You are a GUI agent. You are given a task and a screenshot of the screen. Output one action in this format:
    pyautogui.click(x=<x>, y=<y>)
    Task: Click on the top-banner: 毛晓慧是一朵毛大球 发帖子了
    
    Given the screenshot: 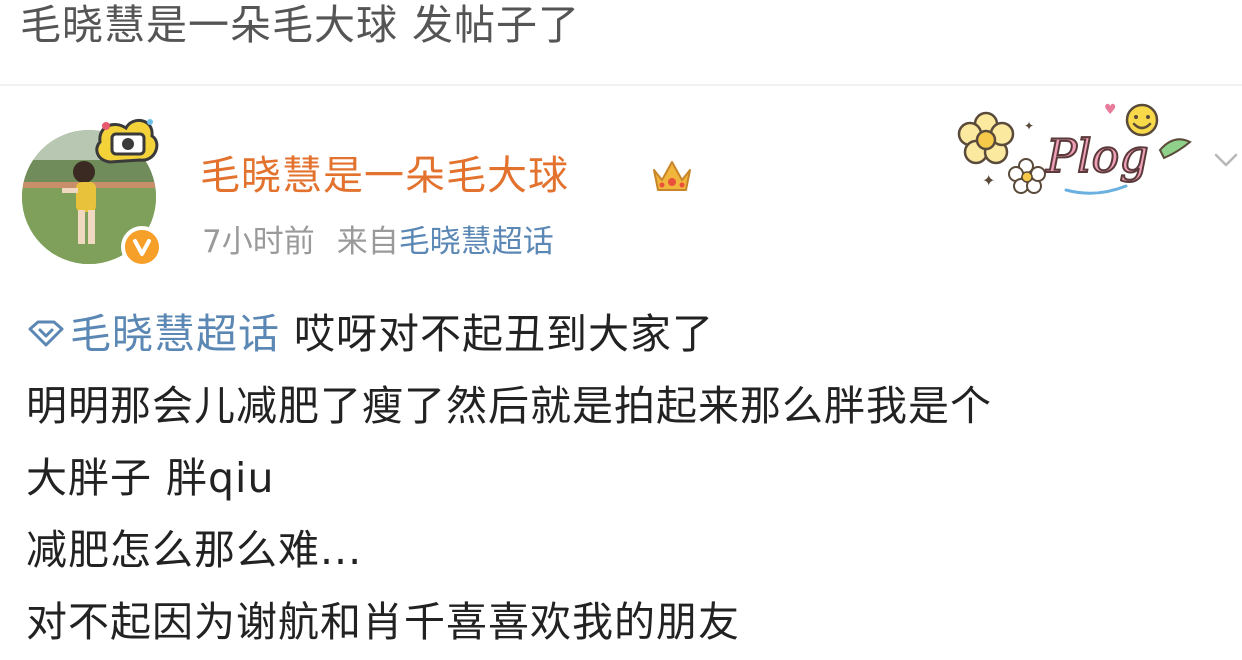 What is the action you would take?
    pyautogui.click(x=621, y=42)
    